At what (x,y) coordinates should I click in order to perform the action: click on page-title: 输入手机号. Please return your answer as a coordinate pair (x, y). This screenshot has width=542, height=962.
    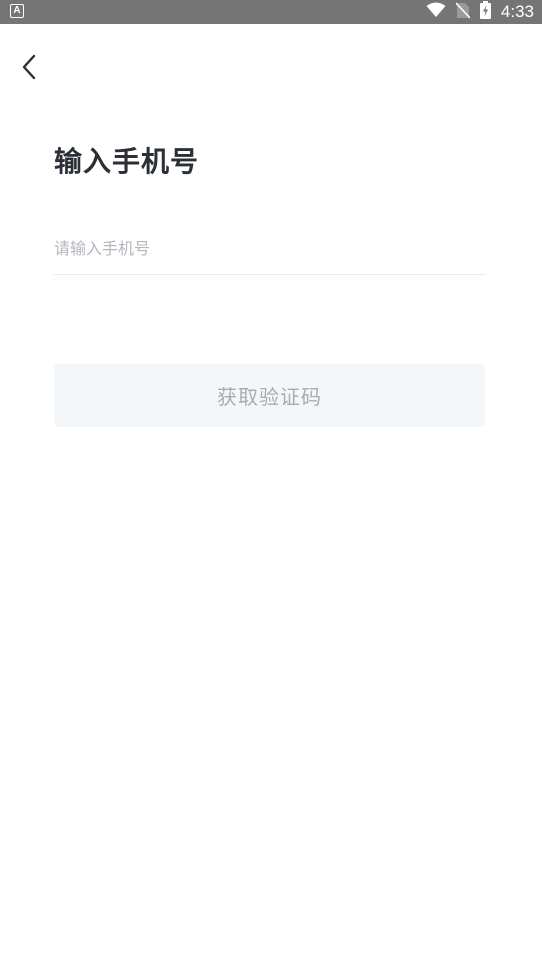
    Looking at the image, I should click on (127, 161).